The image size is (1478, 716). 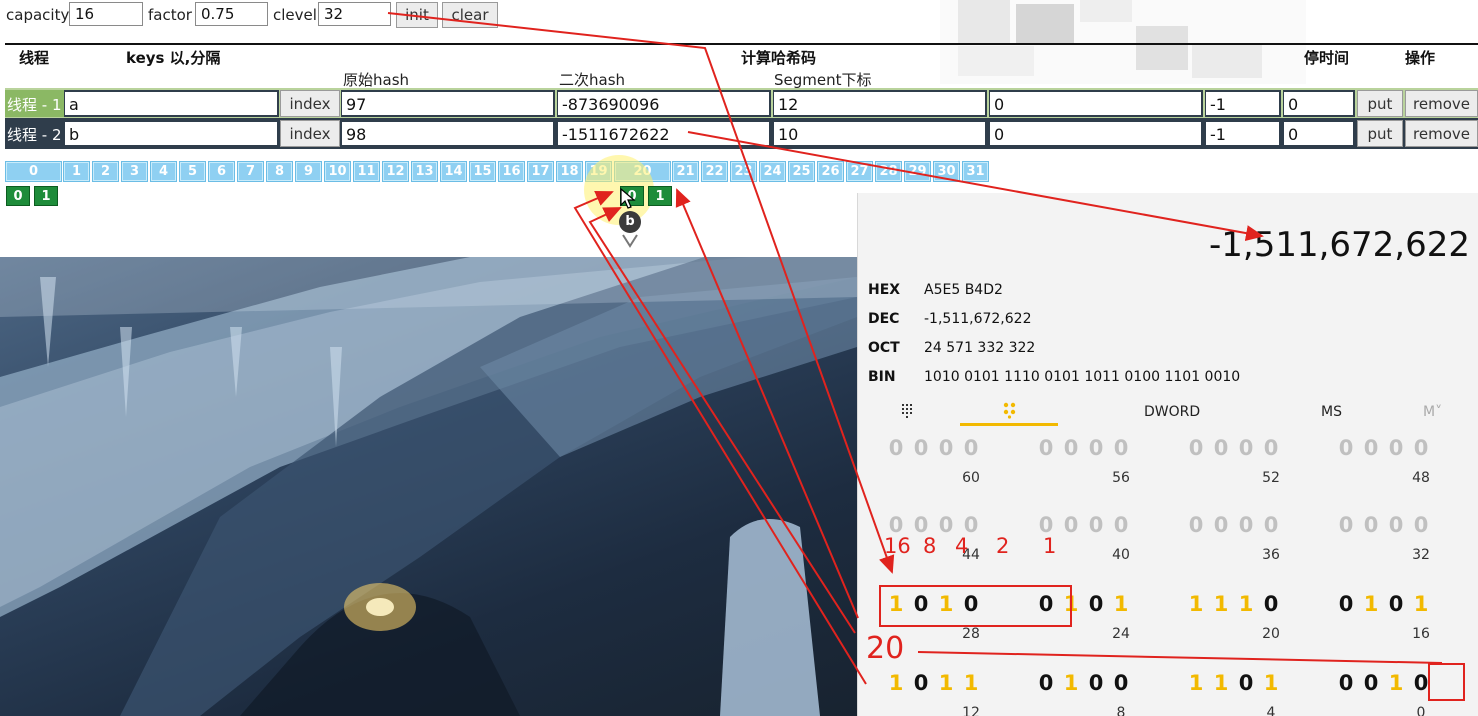 What do you see at coordinates (946, 171) in the screenshot?
I see `segment-30: 30` at bounding box center [946, 171].